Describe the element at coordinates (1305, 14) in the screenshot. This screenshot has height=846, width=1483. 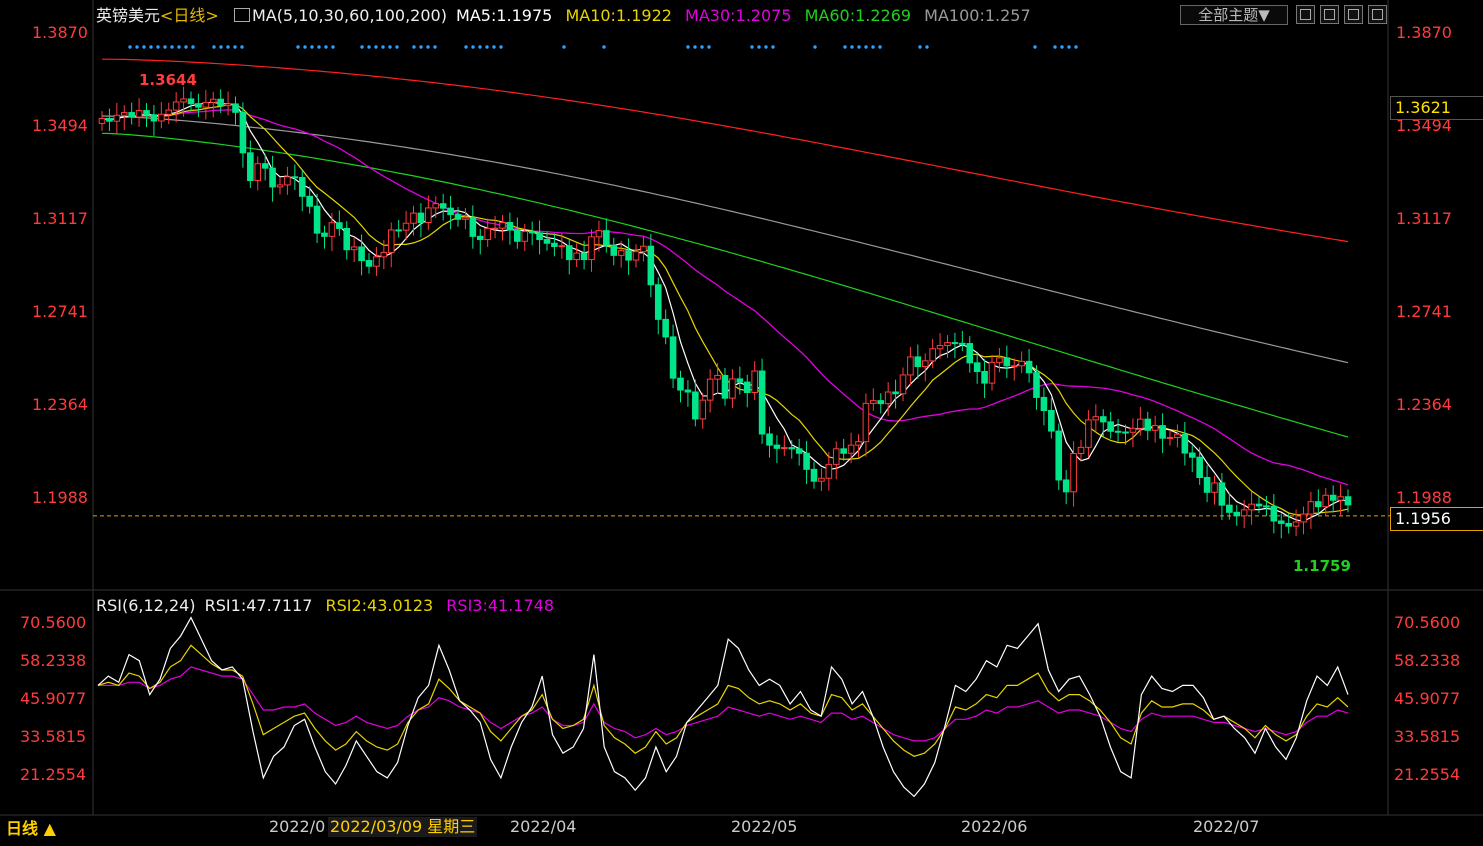
I see `grid-layout-icon` at that location.